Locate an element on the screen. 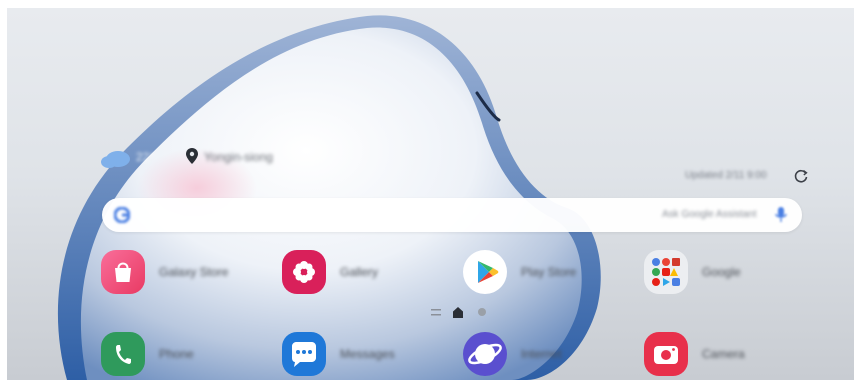 The image size is (861, 380). camera-icon is located at coordinates (666, 354).